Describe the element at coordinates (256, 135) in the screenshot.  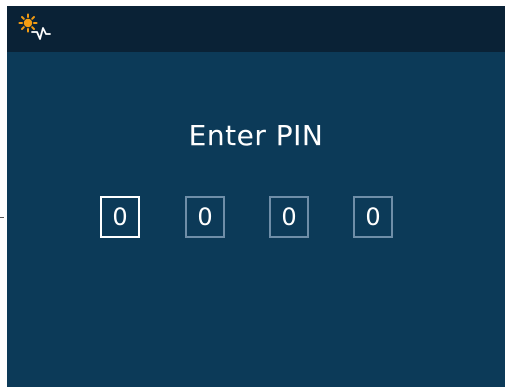
I see `pin-title: Enter PIN` at that location.